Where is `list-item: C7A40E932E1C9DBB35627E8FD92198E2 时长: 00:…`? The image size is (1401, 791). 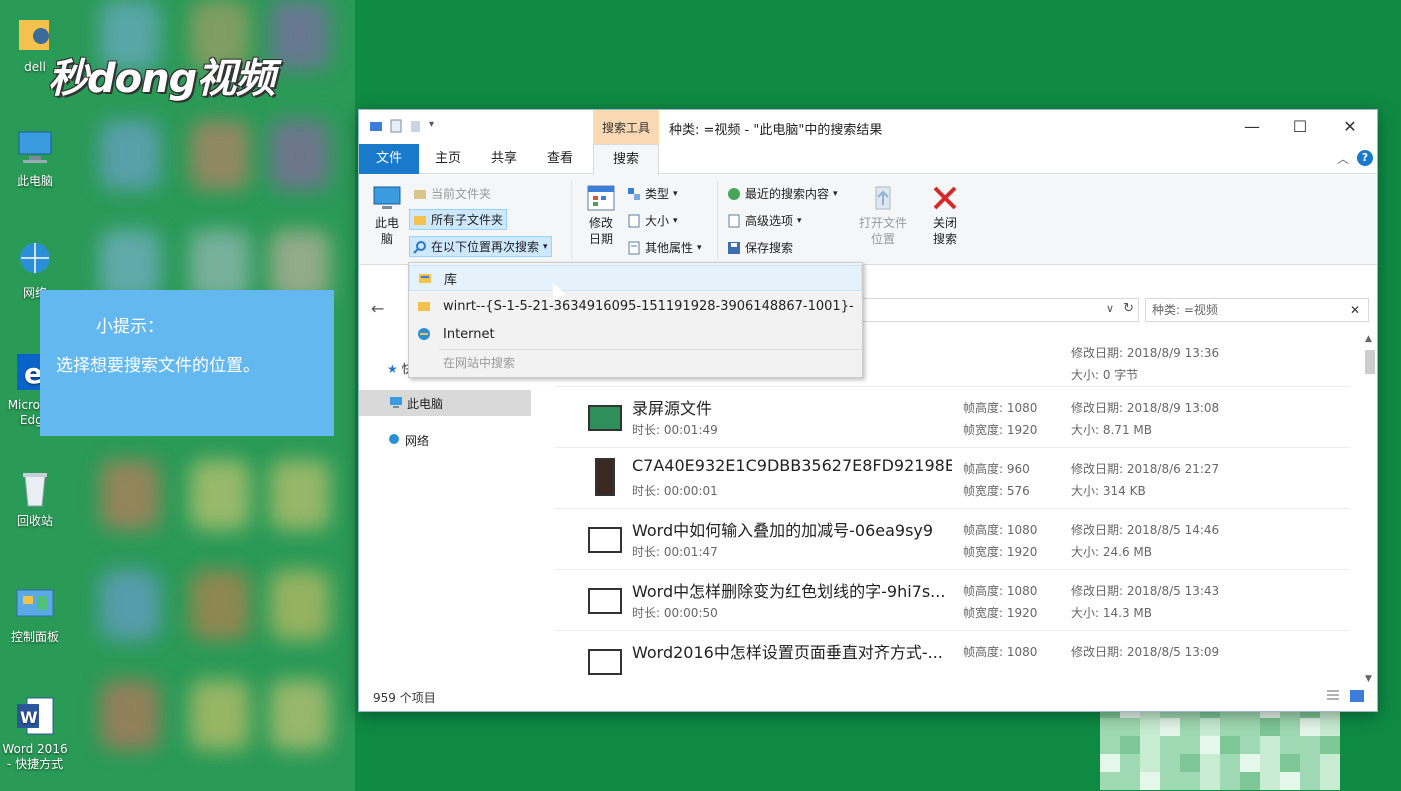
list-item: C7A40E932E1C9DBB35627E8FD92198E2 时长: 00:… is located at coordinates (952, 478).